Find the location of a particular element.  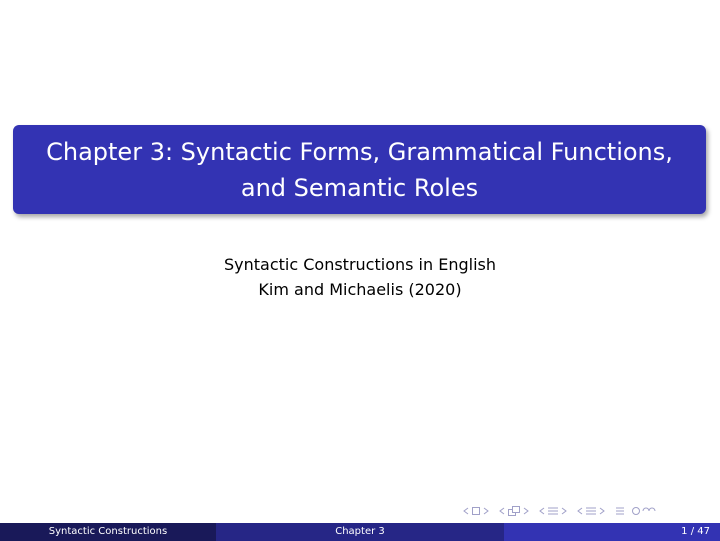

subsection-icon is located at coordinates (514, 511).